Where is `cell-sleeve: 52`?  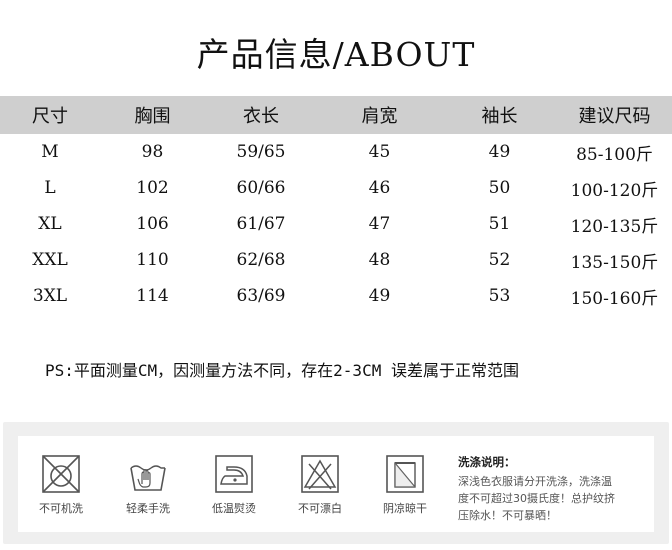 cell-sleeve: 52 is located at coordinates (499, 260).